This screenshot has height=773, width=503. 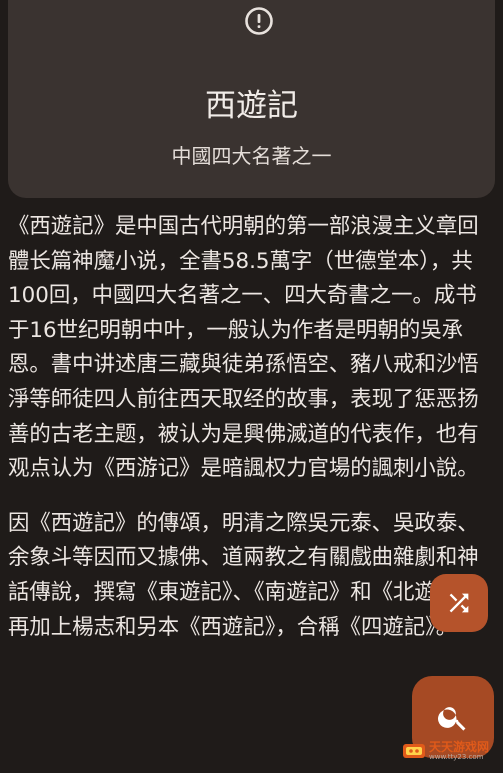 I want to click on shuffle-button, so click(x=459, y=603).